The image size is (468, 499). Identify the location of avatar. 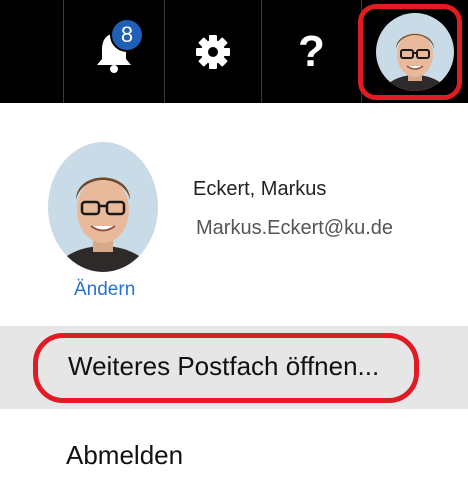
(415, 51).